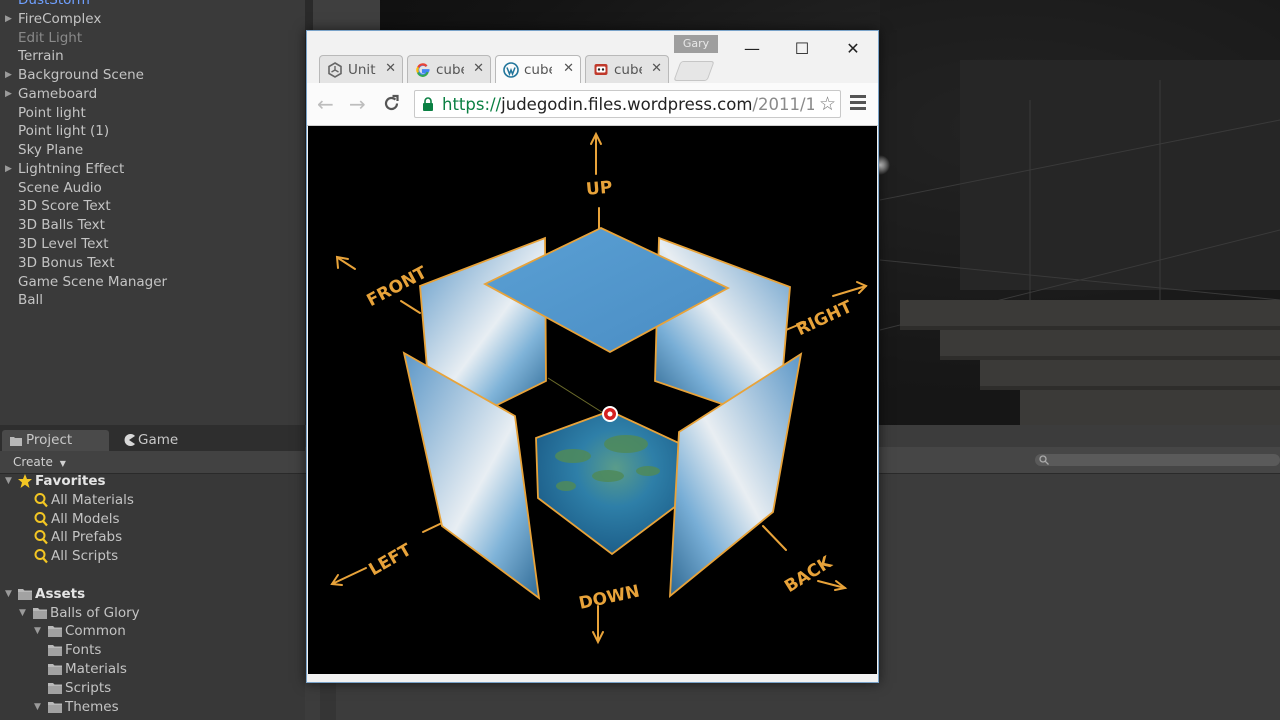 This screenshot has height=720, width=1280. I want to click on hierarchy-item-label: Scene Audio, so click(60, 187).